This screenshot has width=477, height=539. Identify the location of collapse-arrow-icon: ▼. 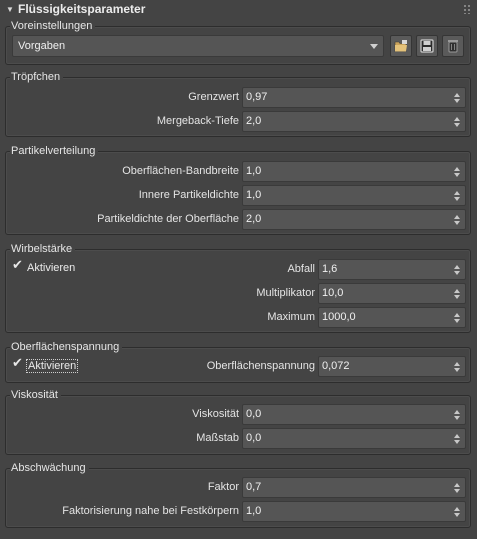
(10, 9).